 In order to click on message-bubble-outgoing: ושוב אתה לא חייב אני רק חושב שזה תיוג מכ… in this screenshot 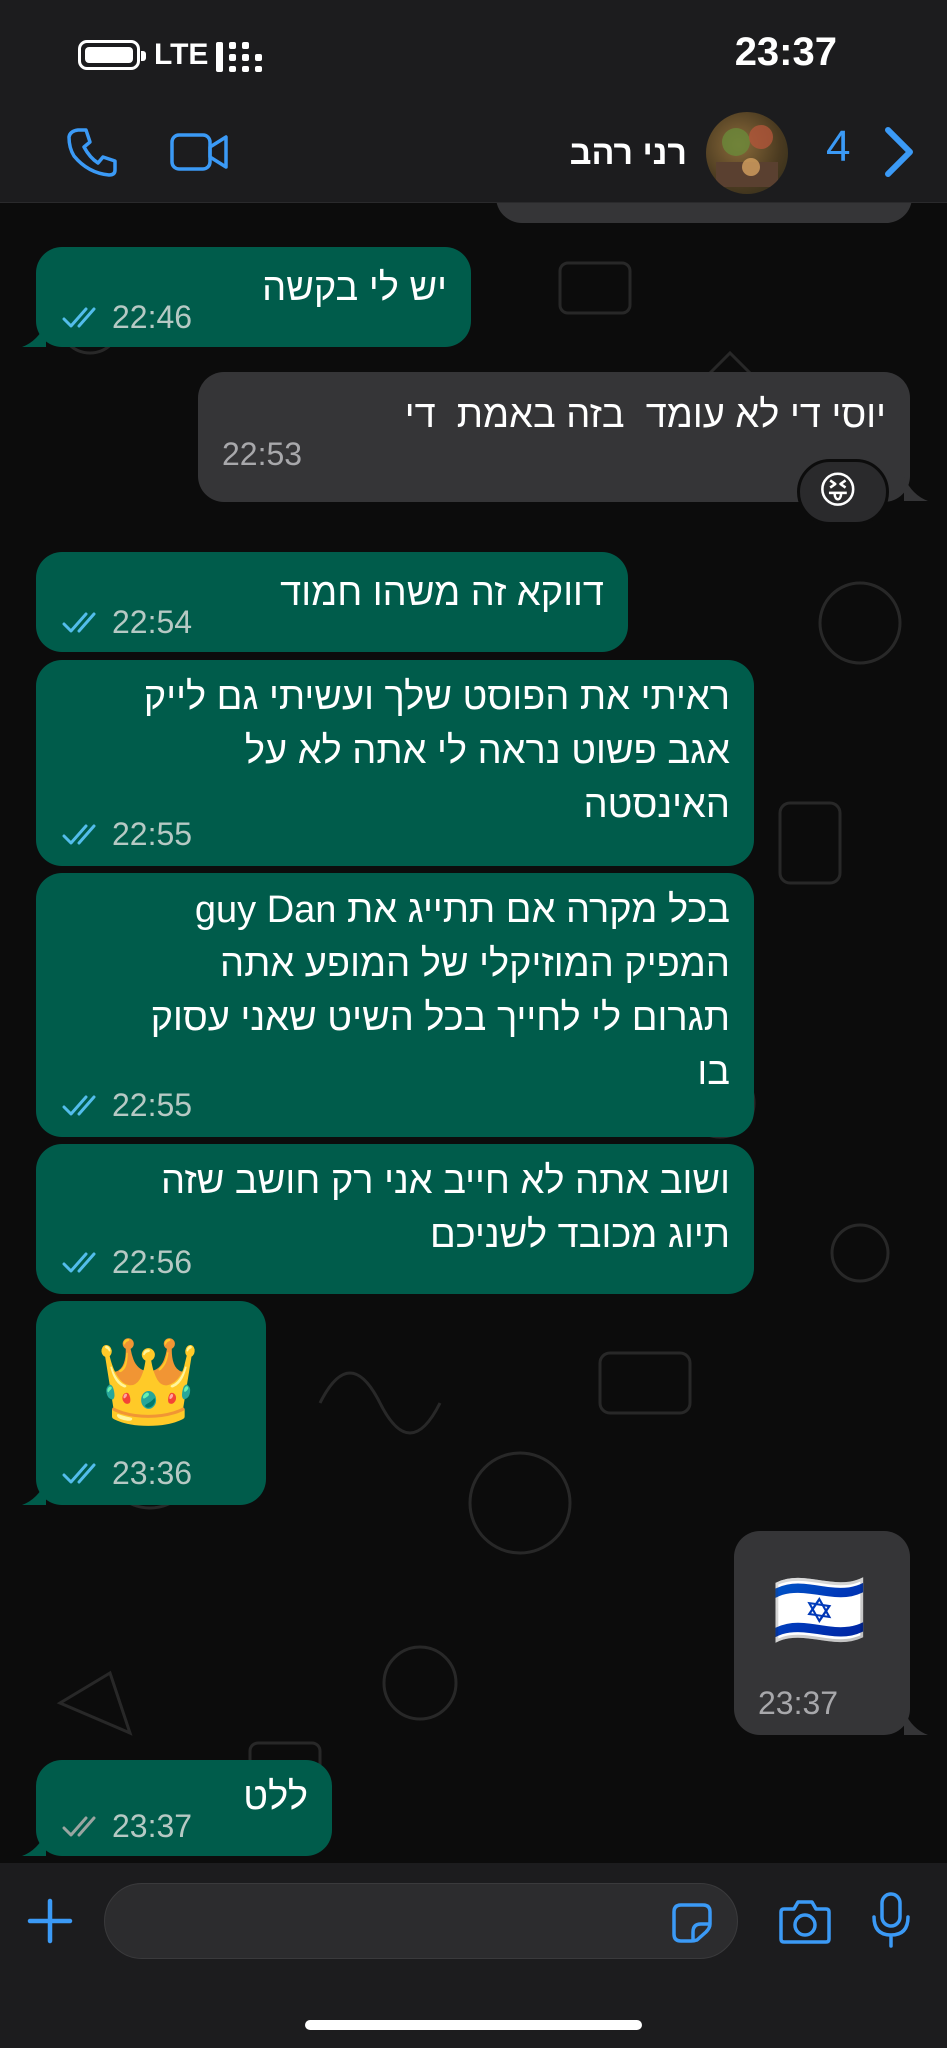, I will do `click(395, 1219)`.